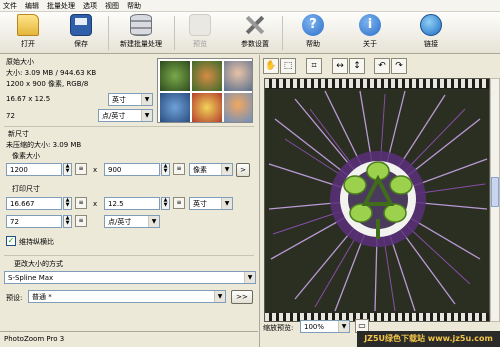  Describe the element at coordinates (129, 339) in the screenshot. I see `status-bar: PhotoZoom Pro 3` at that location.